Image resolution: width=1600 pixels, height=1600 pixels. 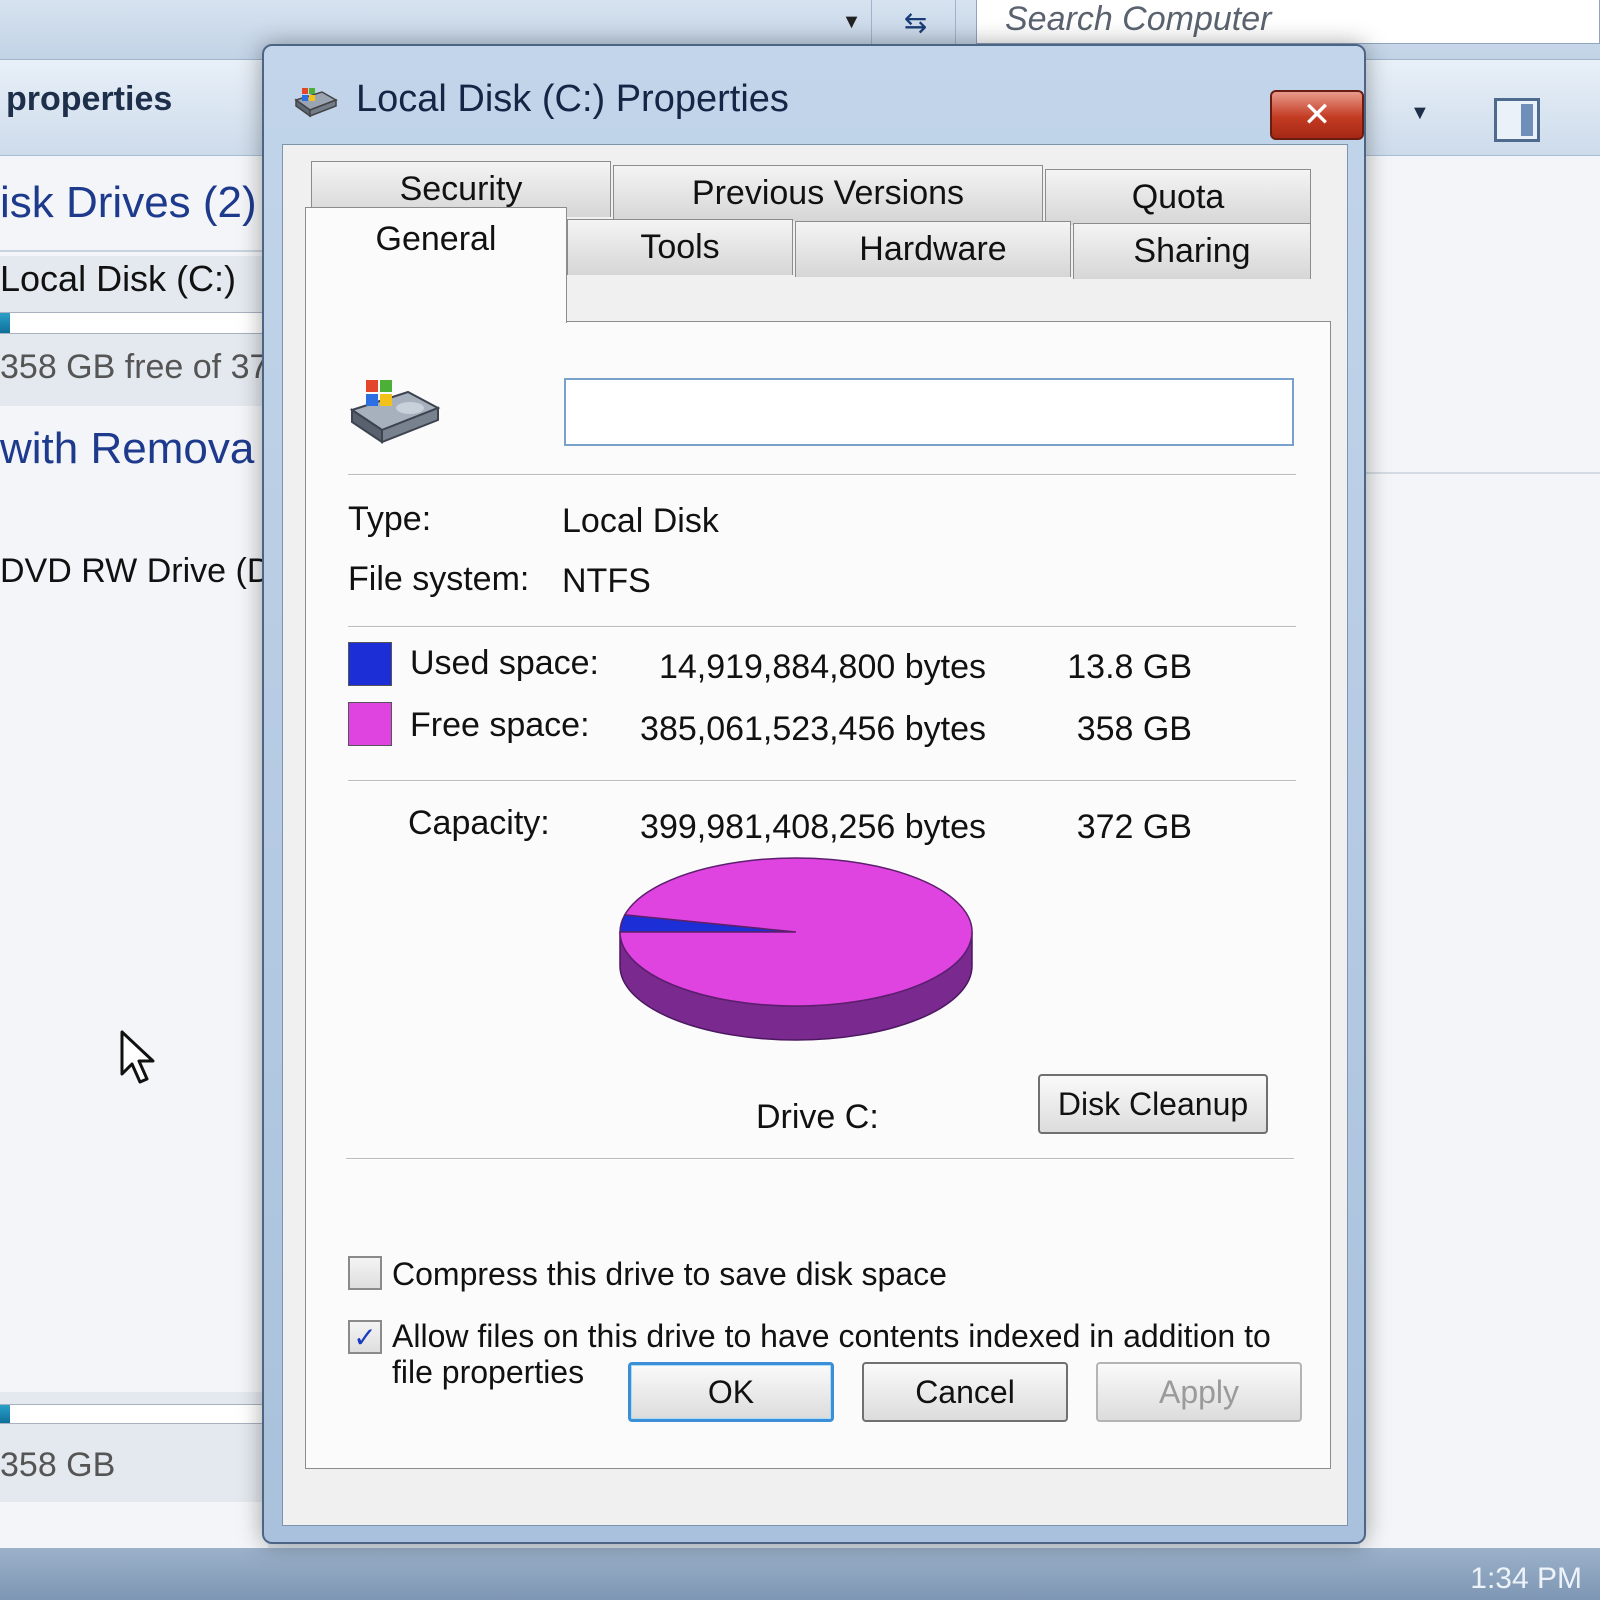 I want to click on taskbar, so click(x=800, y=1574).